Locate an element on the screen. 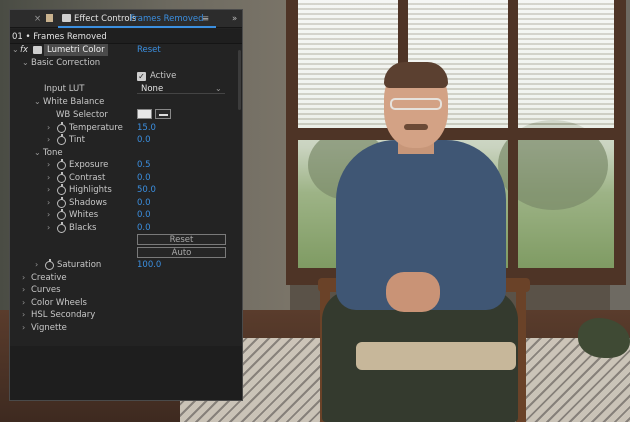 The height and width of the screenshot is (422, 630). effect-reset-link: Reset is located at coordinates (149, 50).